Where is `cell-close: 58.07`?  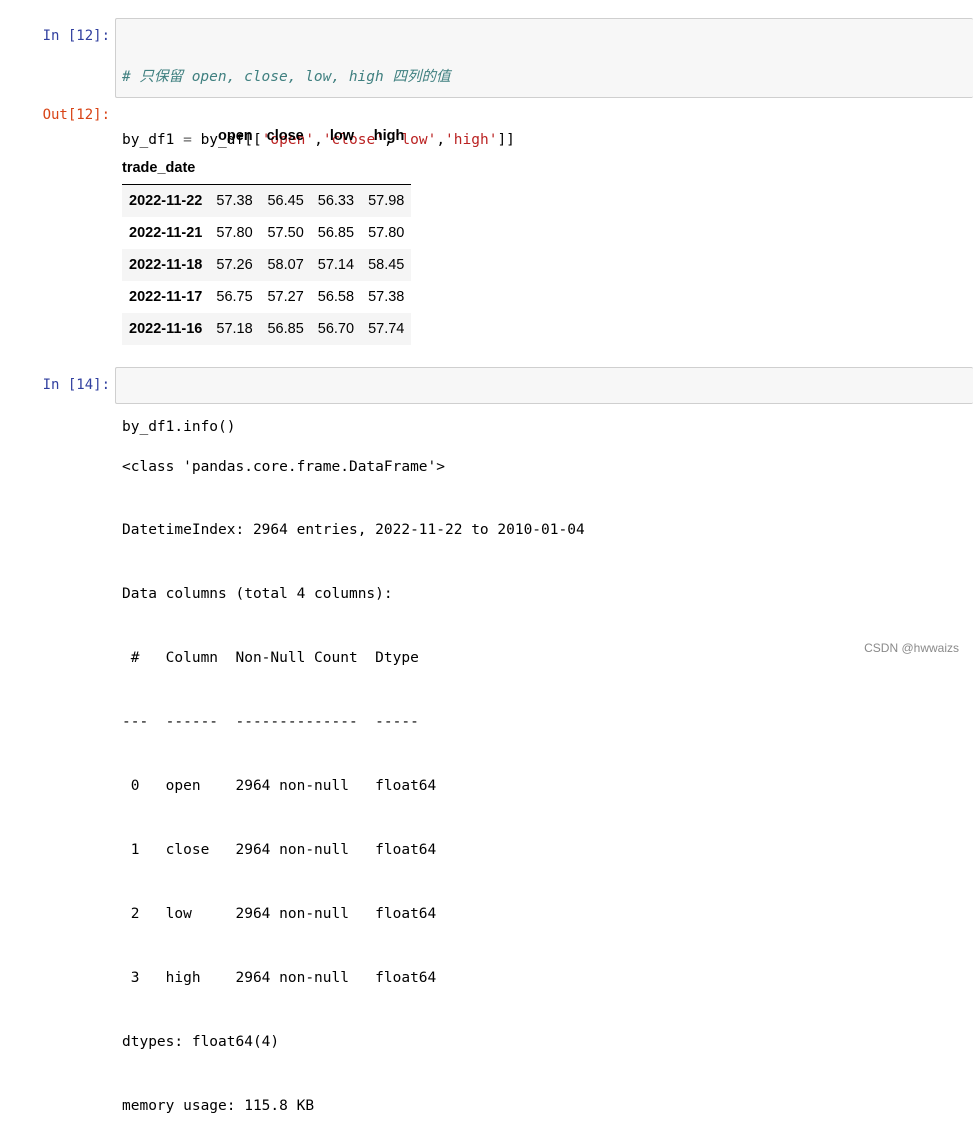 cell-close: 58.07 is located at coordinates (285, 265).